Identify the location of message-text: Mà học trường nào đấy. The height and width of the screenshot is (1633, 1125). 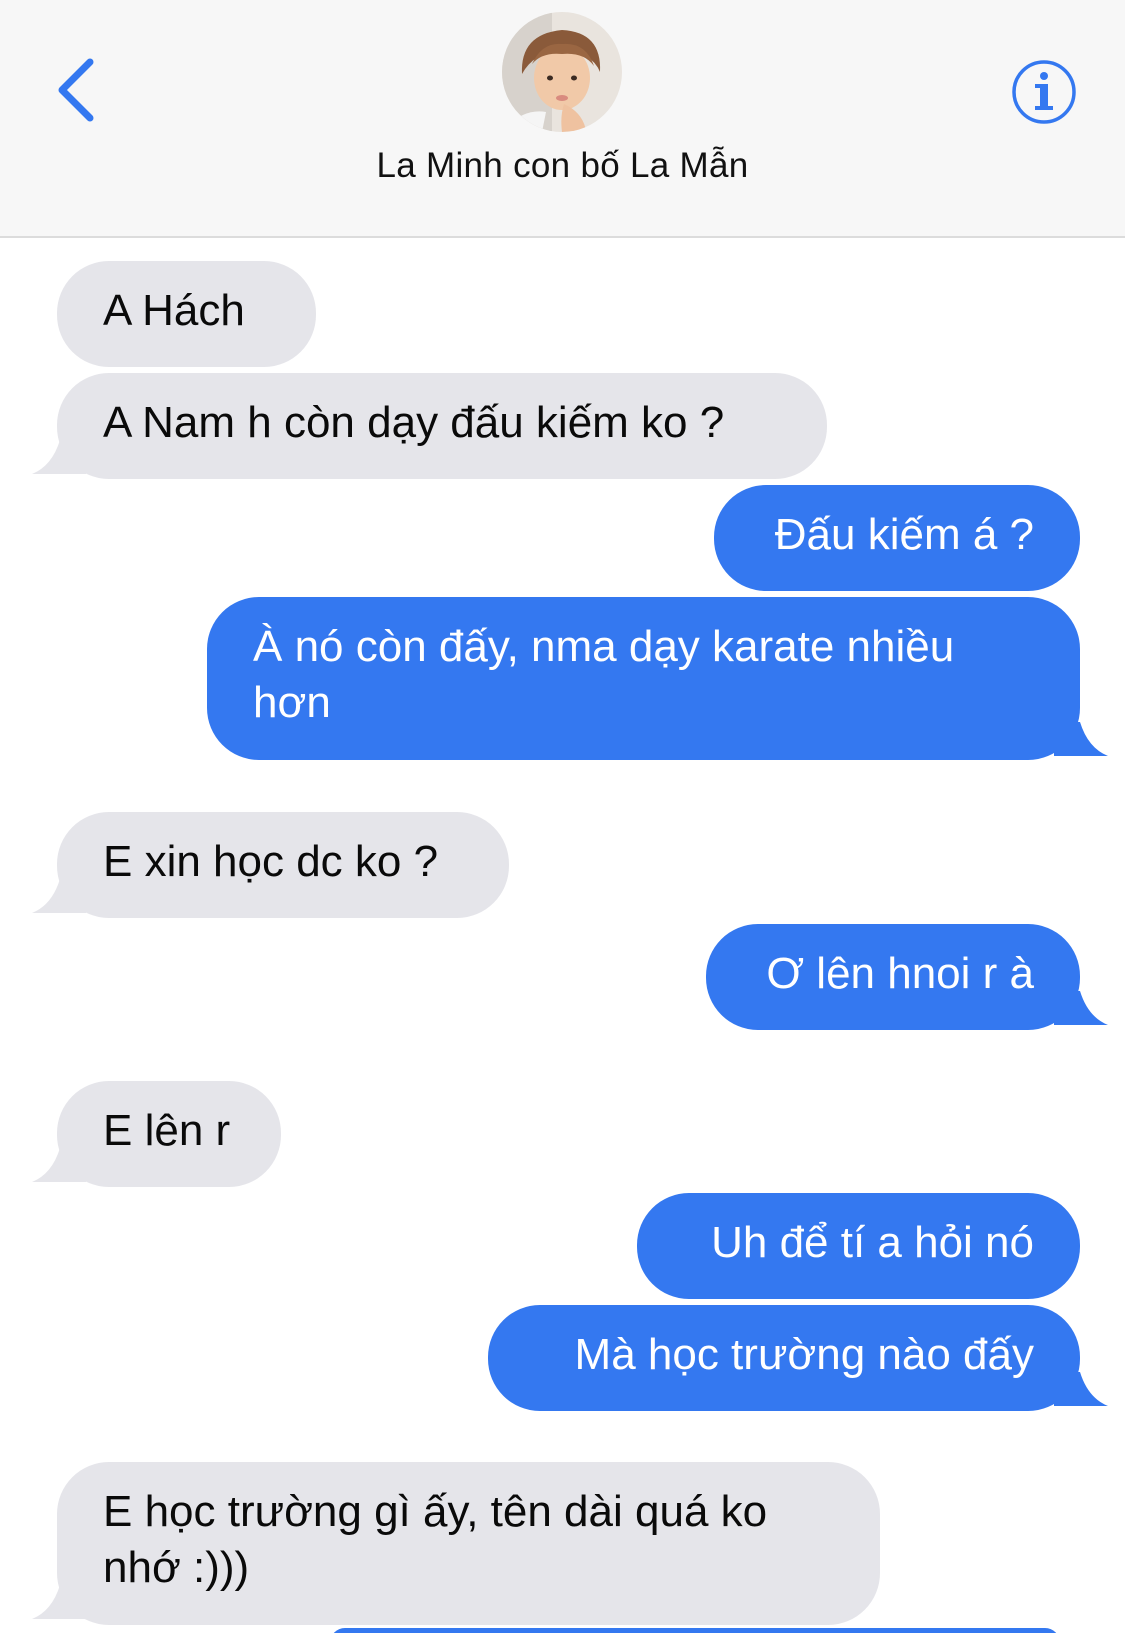
(804, 1354).